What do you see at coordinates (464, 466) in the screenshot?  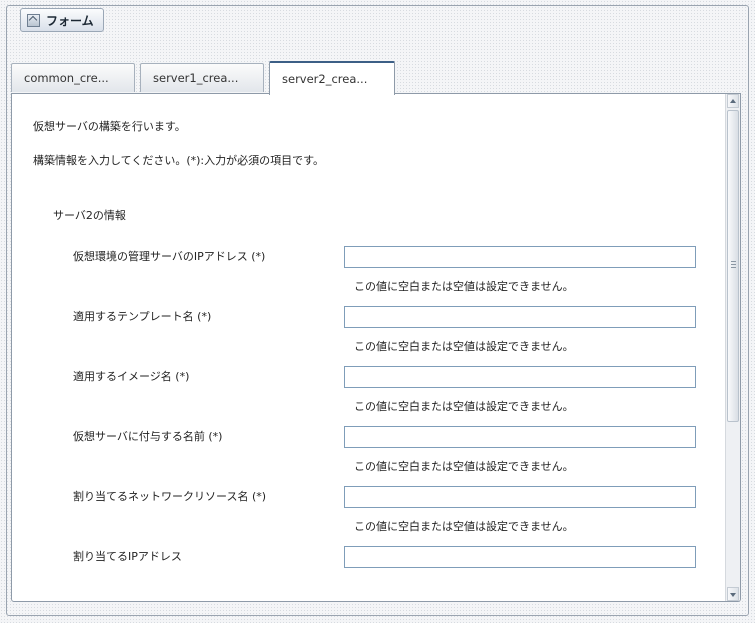 I see `field-error-vm-name: この値に空白または空値は設定できません。` at bounding box center [464, 466].